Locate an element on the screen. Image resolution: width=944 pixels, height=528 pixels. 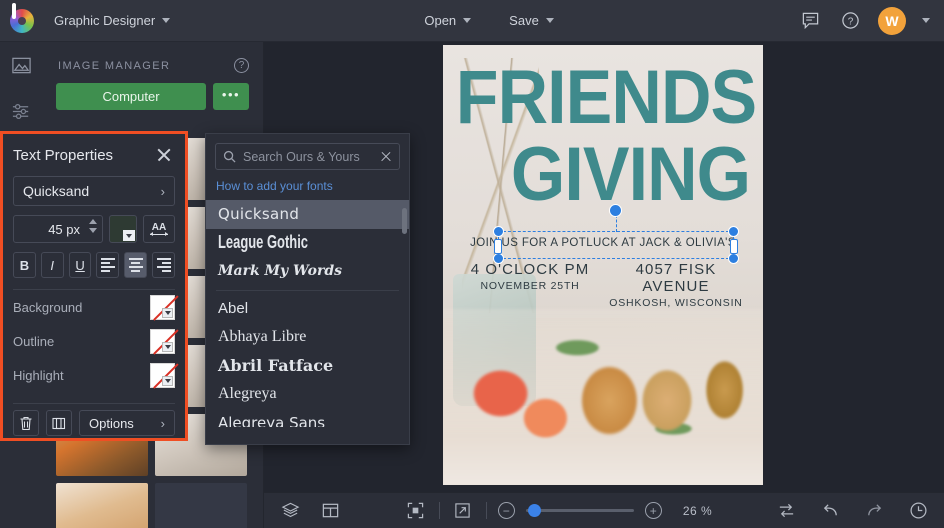
computer-label: Computer is located at coordinates (131, 96).